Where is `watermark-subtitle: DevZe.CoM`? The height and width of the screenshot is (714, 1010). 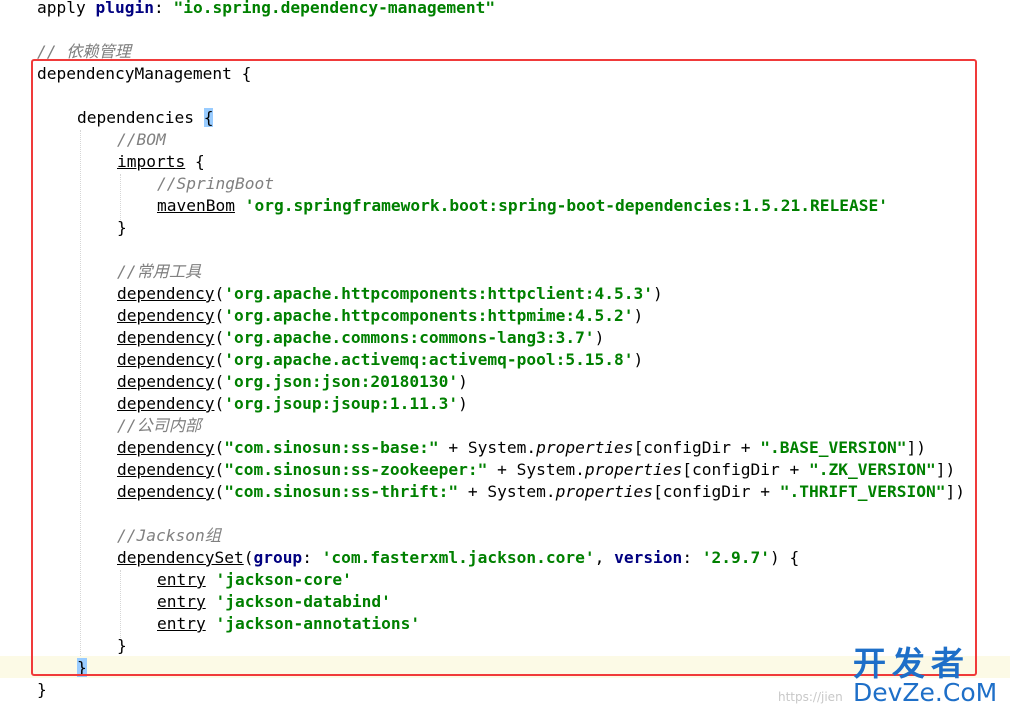 watermark-subtitle: DevZe.CoM is located at coordinates (925, 692).